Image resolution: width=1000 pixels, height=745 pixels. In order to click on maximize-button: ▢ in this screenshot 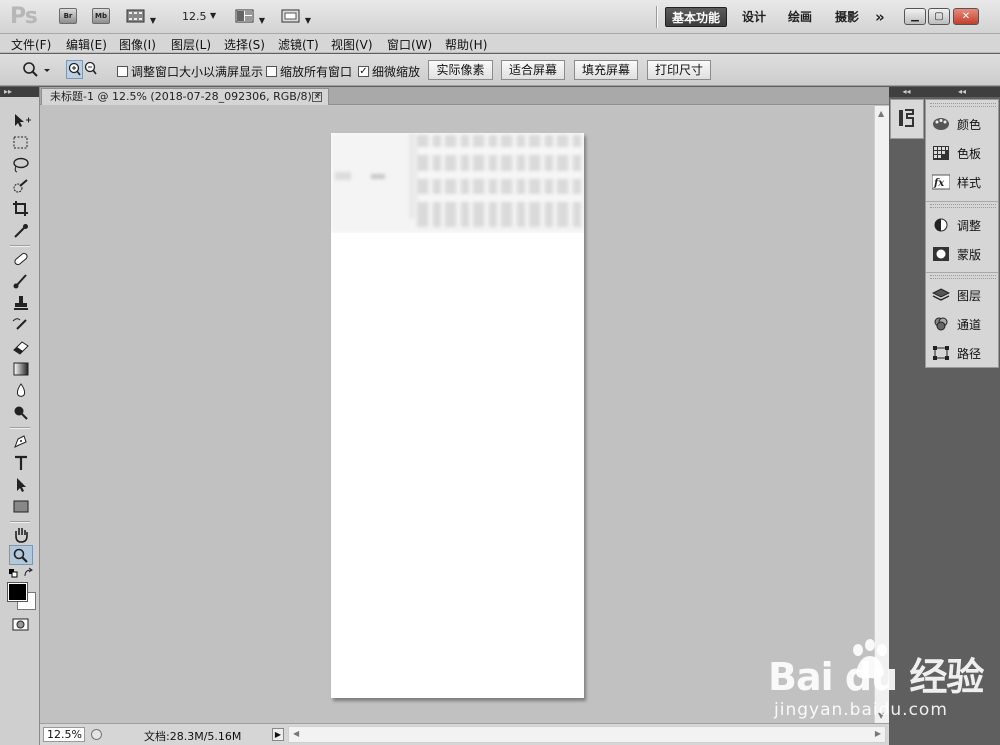, I will do `click(939, 16)`.